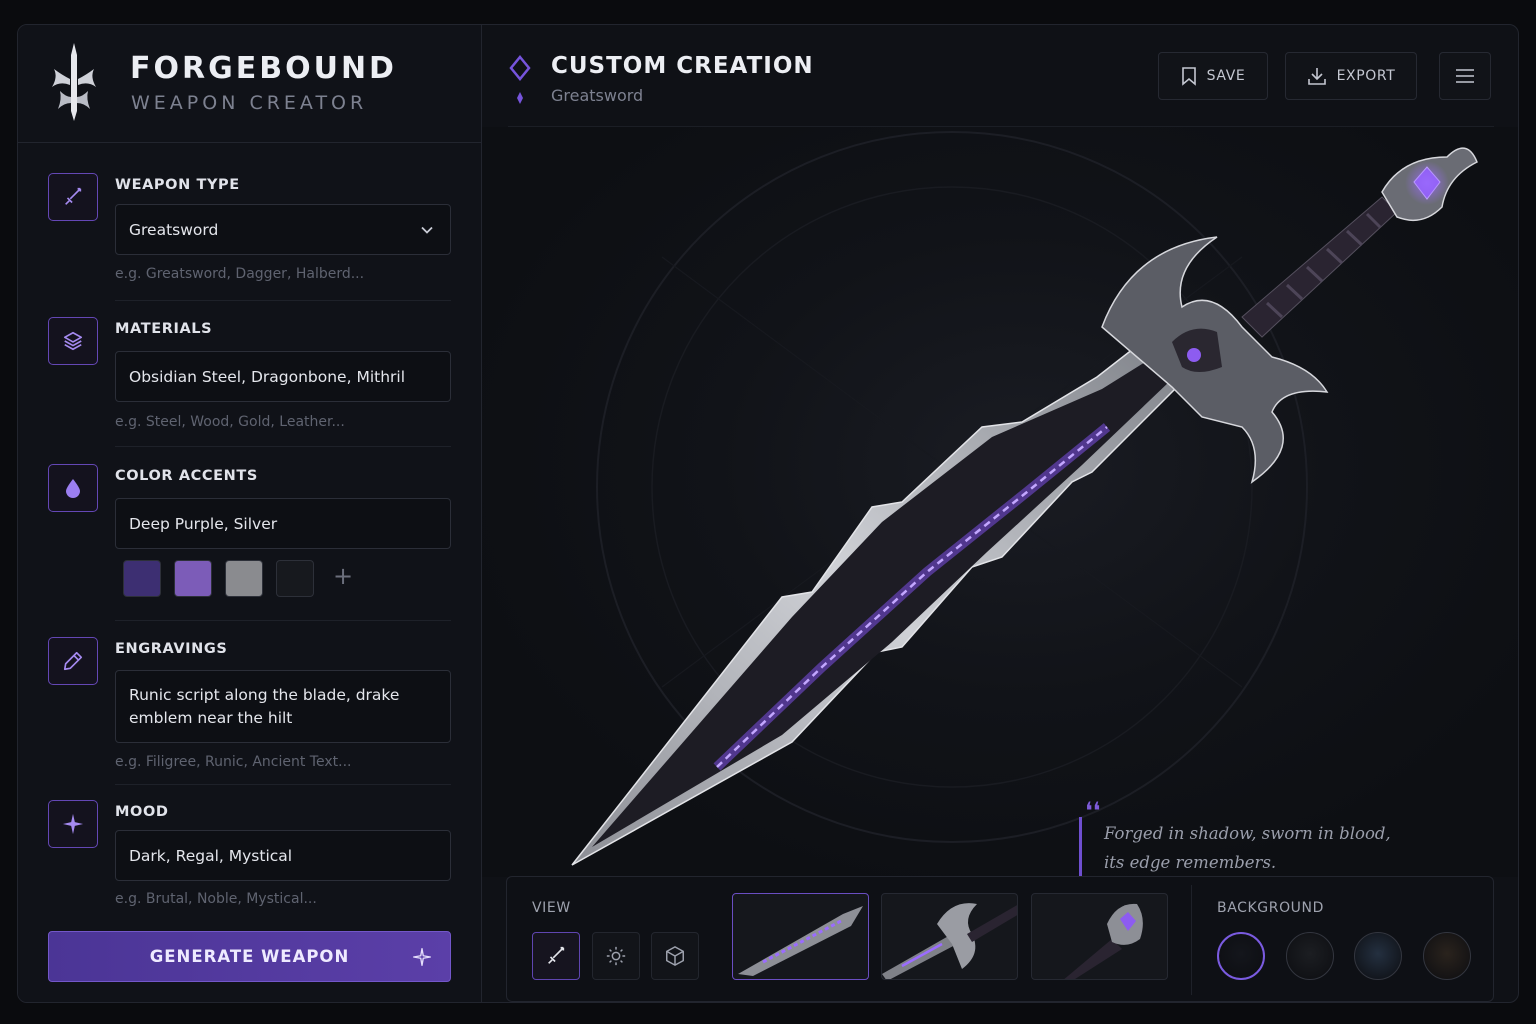 The image size is (1536, 1024). What do you see at coordinates (174, 229) in the screenshot?
I see `weapon-type-value: Greatsword` at bounding box center [174, 229].